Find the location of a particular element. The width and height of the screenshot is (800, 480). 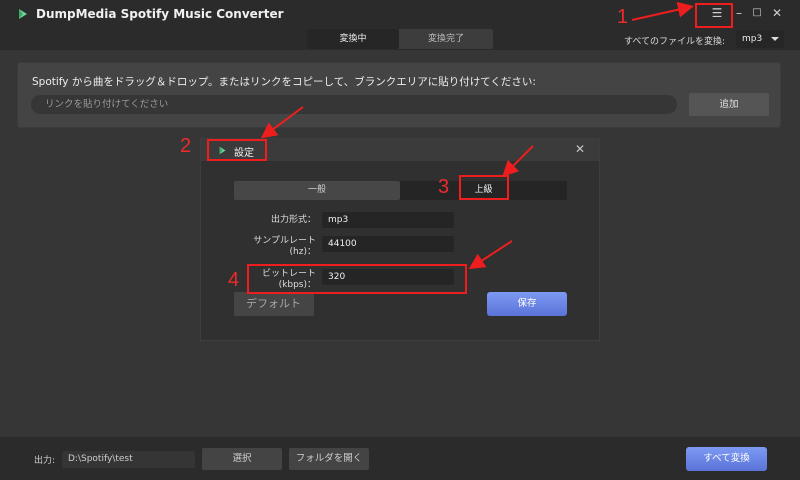

annotation-number-2: 2 is located at coordinates (186, 146).